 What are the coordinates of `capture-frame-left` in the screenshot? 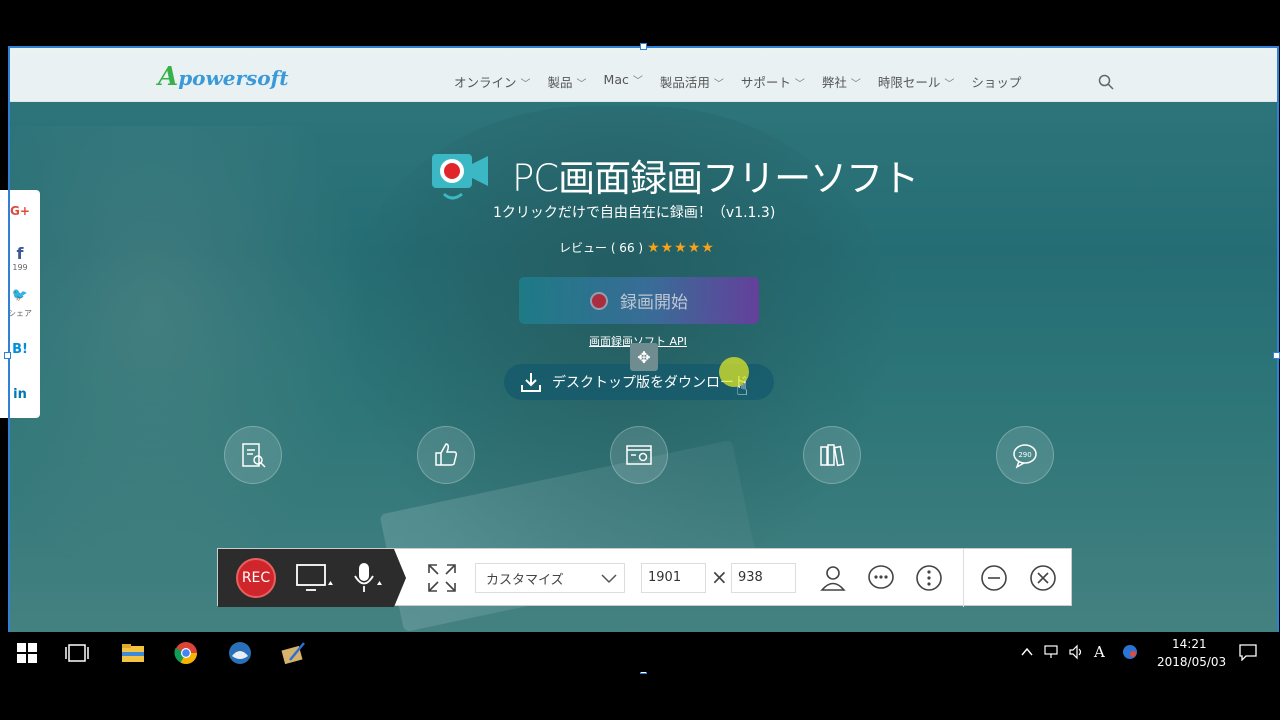 It's located at (9, 359).